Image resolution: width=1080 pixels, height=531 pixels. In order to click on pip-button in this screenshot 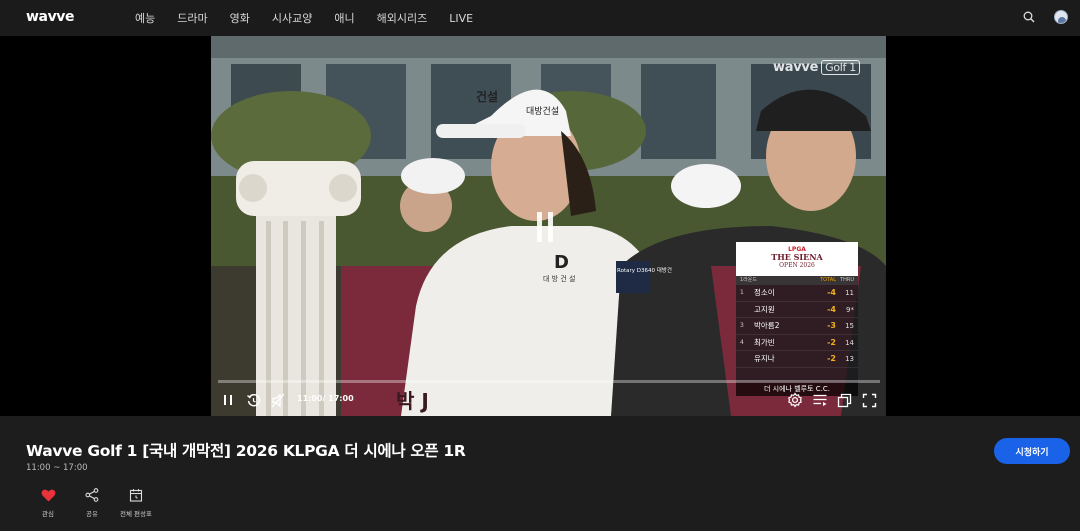, I will do `click(844, 400)`.